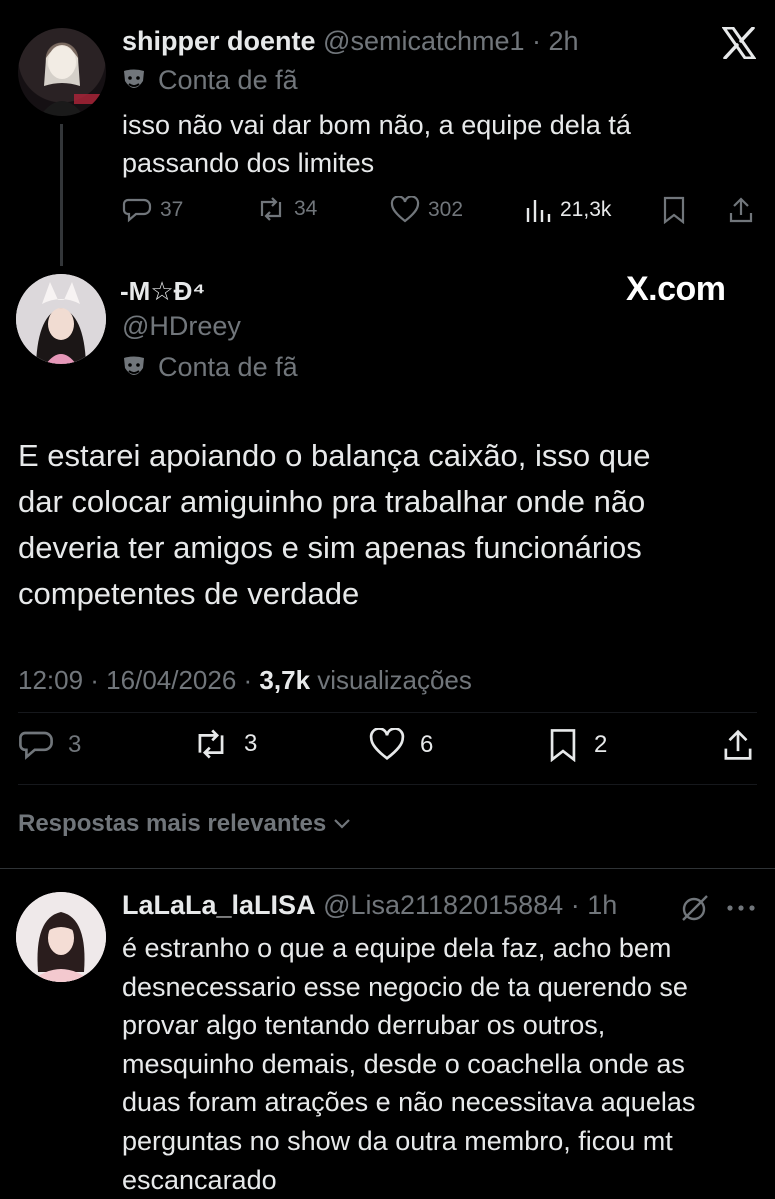 The height and width of the screenshot is (1199, 775). Describe the element at coordinates (586, 209) in the screenshot. I see `parent-views-count: 21,3k` at that location.